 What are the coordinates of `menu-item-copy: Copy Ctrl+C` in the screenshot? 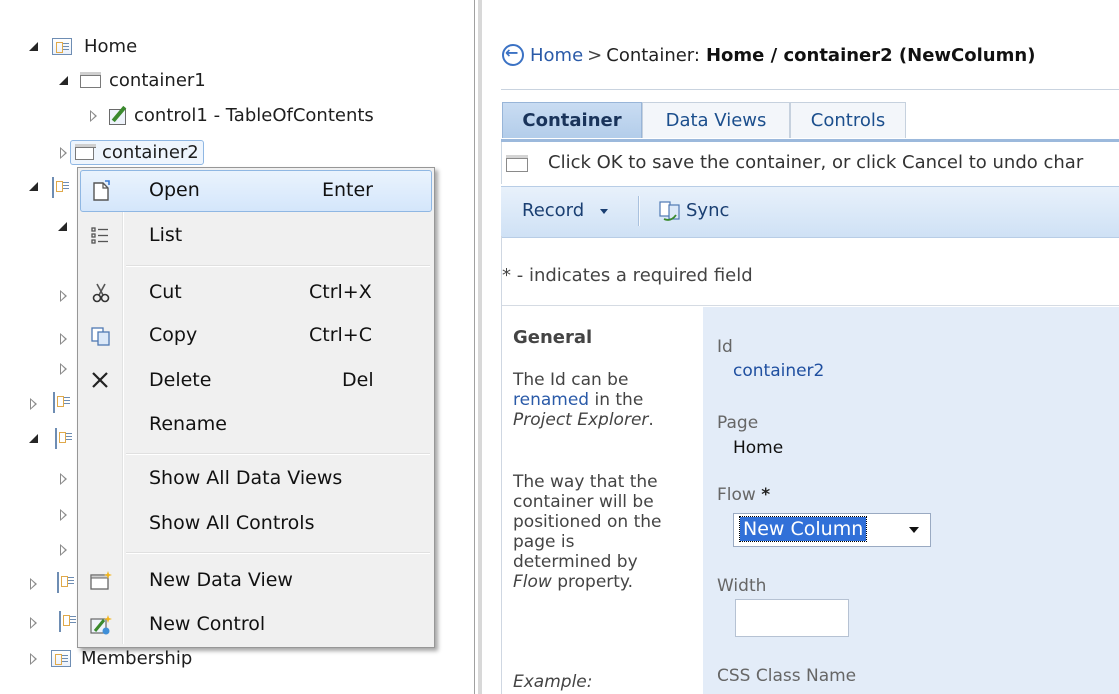 It's located at (256, 336).